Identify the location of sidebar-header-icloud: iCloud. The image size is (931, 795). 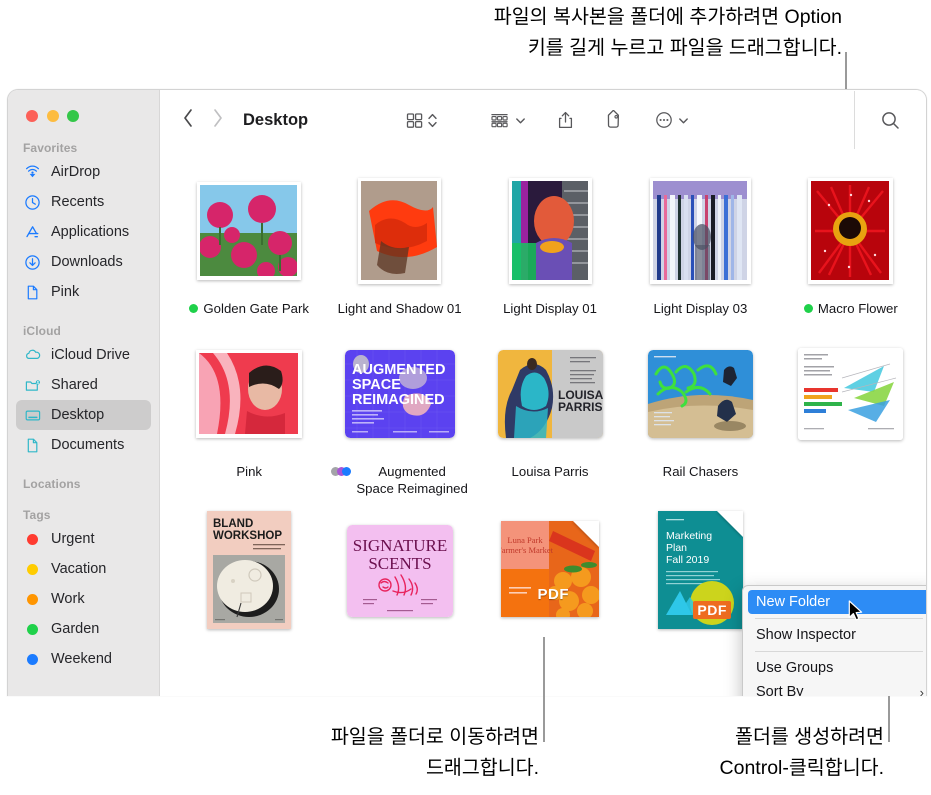
(42, 331).